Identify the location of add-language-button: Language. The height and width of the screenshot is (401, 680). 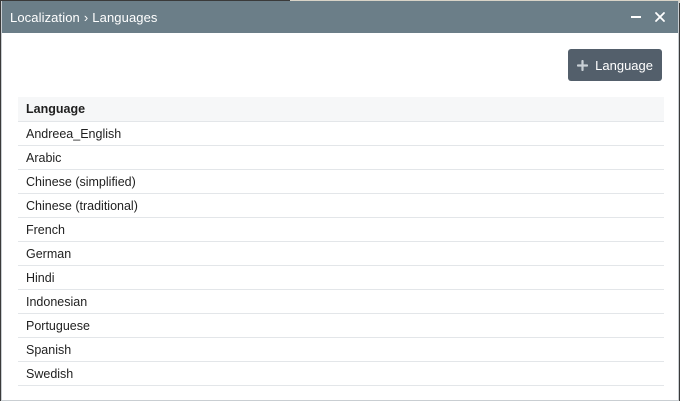
(615, 65).